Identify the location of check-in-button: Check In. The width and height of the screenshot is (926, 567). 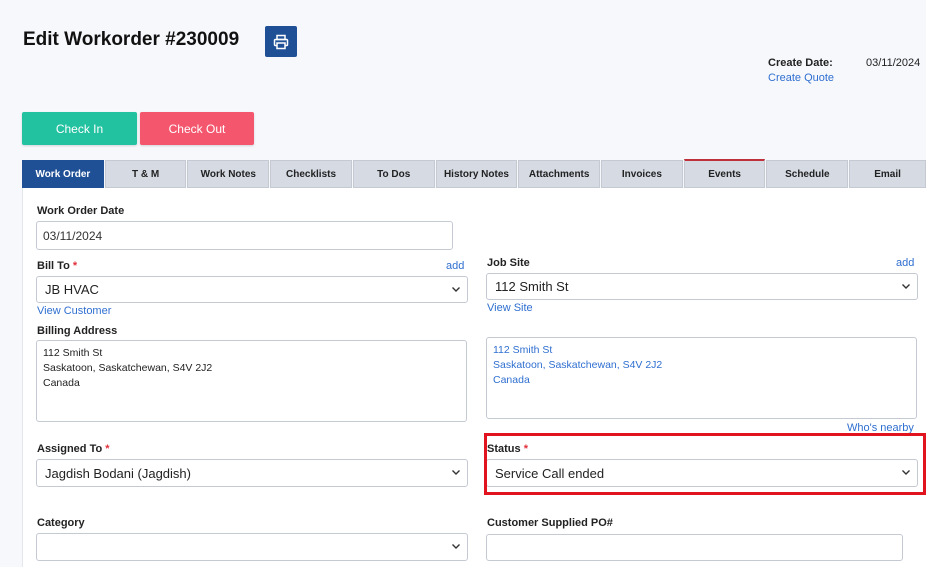
(79, 128).